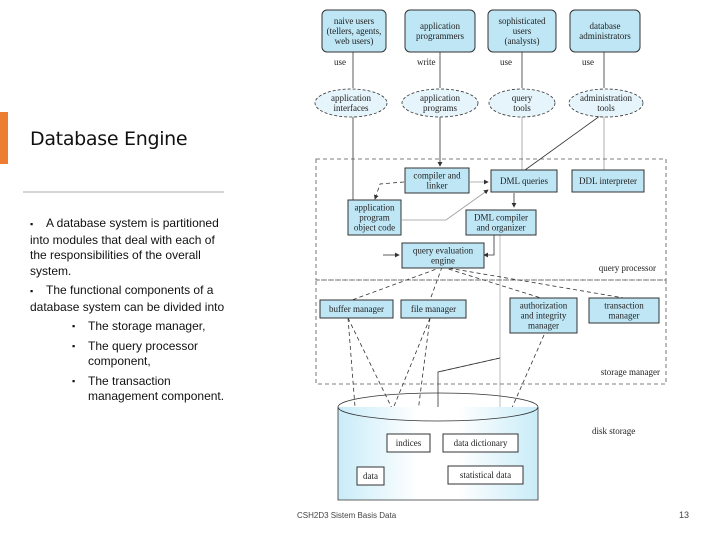 The width and height of the screenshot is (720, 540). Describe the element at coordinates (606, 108) in the screenshot. I see `tool-ellipse-3-label: tools` at that location.